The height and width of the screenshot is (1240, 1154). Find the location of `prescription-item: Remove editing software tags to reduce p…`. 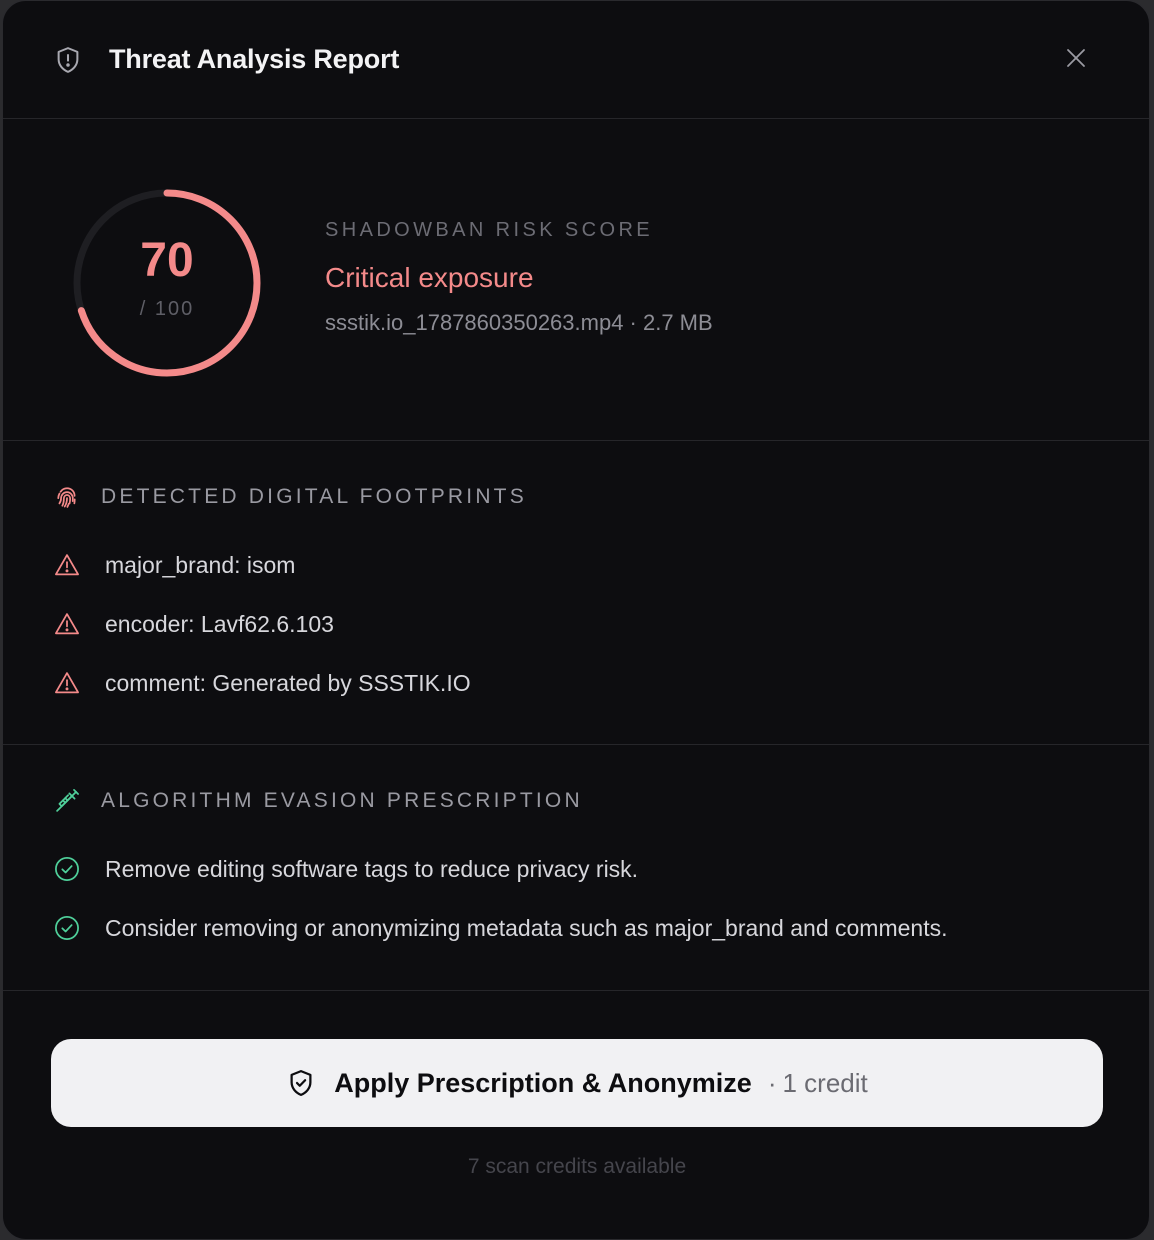

prescription-item: Remove editing software tags to reduce p… is located at coordinates (345, 869).